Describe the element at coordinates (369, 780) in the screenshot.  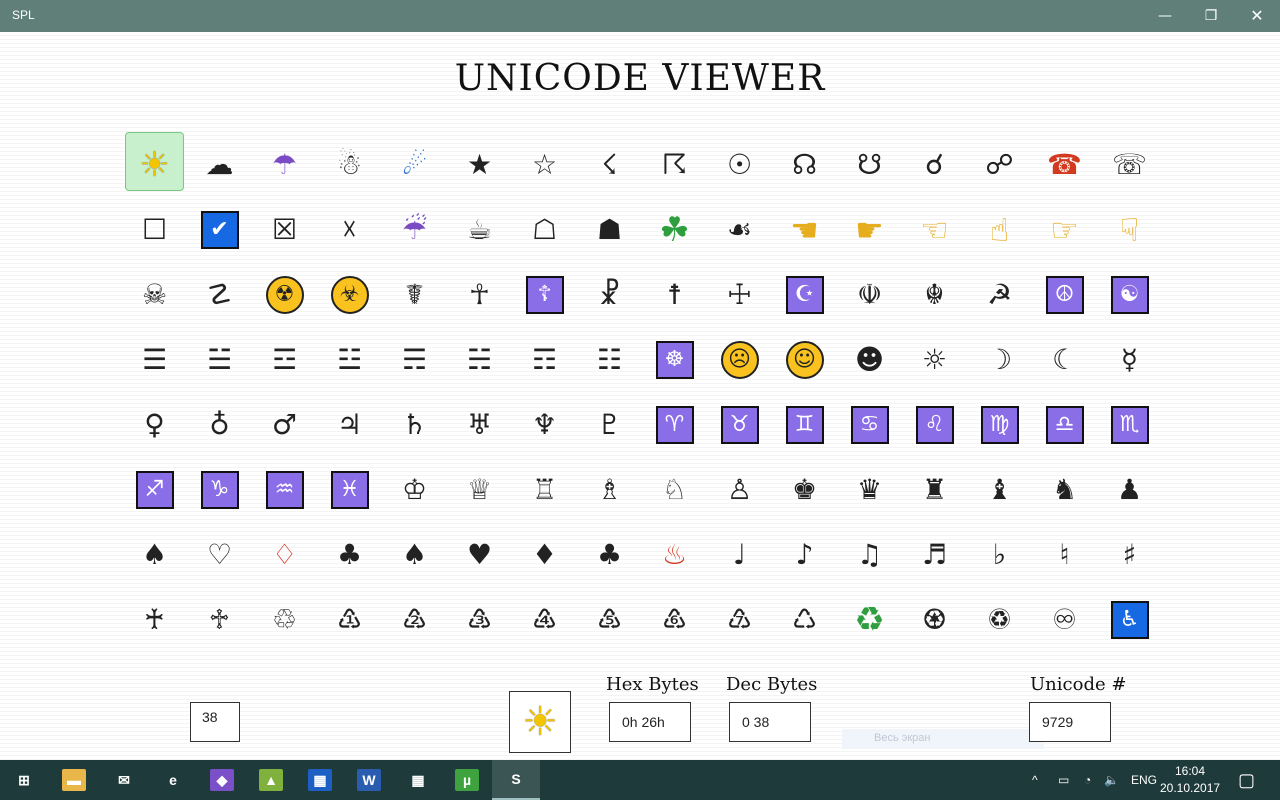
I see `word-icon: W` at that location.